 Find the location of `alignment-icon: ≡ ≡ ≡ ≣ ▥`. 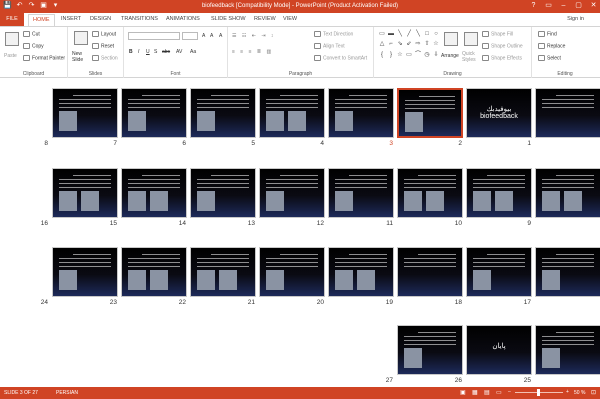

alignment-icon: ≡ ≡ ≡ ≣ ▥ is located at coordinates (252, 52).